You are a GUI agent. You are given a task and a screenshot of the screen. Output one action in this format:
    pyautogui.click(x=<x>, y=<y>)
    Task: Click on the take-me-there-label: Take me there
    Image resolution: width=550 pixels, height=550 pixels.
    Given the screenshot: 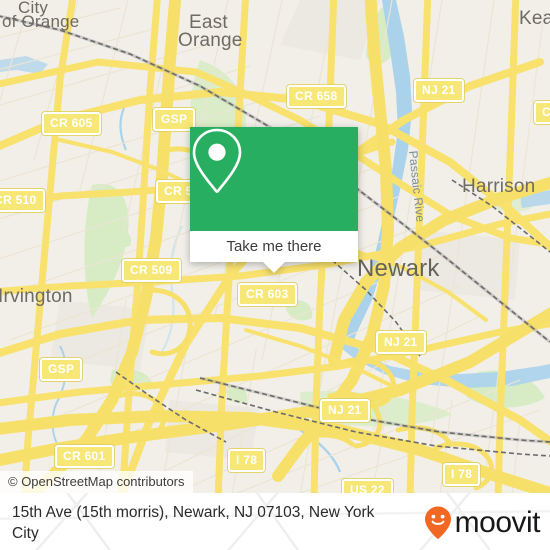 What is the action you would take?
    pyautogui.click(x=274, y=246)
    